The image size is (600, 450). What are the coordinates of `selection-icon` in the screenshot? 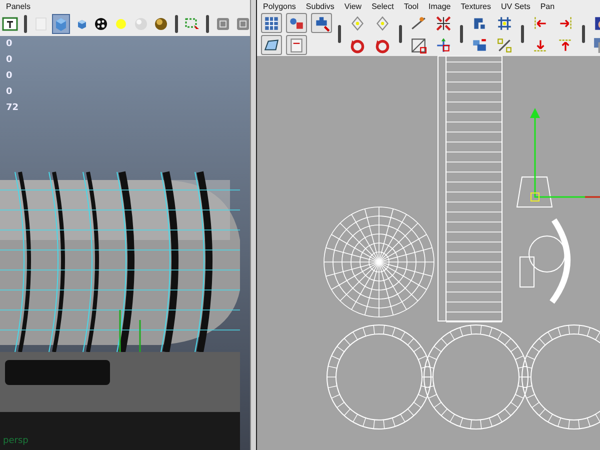 It's located at (192, 24).